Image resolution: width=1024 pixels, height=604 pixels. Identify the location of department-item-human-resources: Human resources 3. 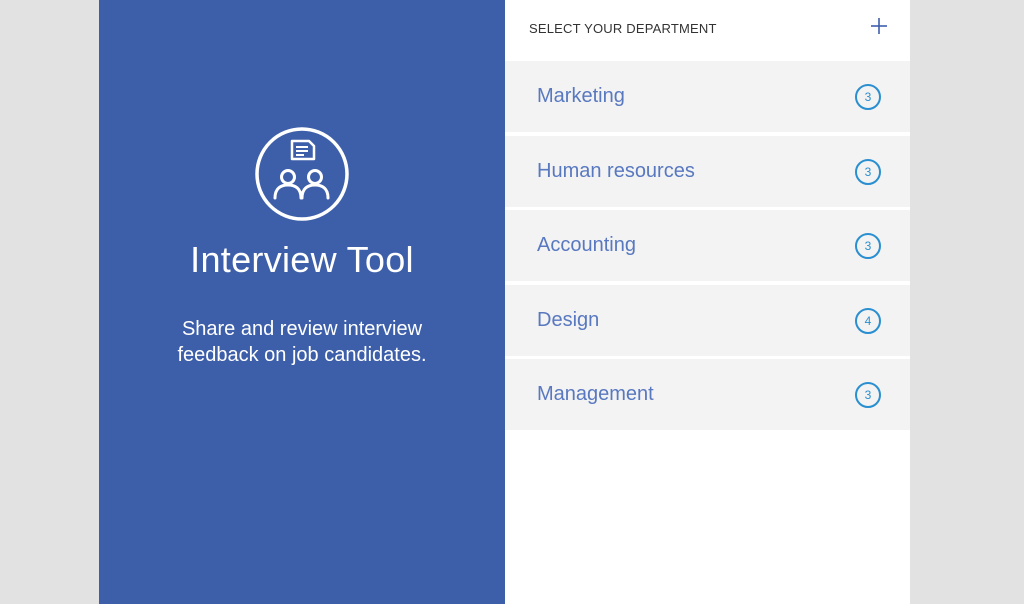
(707, 171).